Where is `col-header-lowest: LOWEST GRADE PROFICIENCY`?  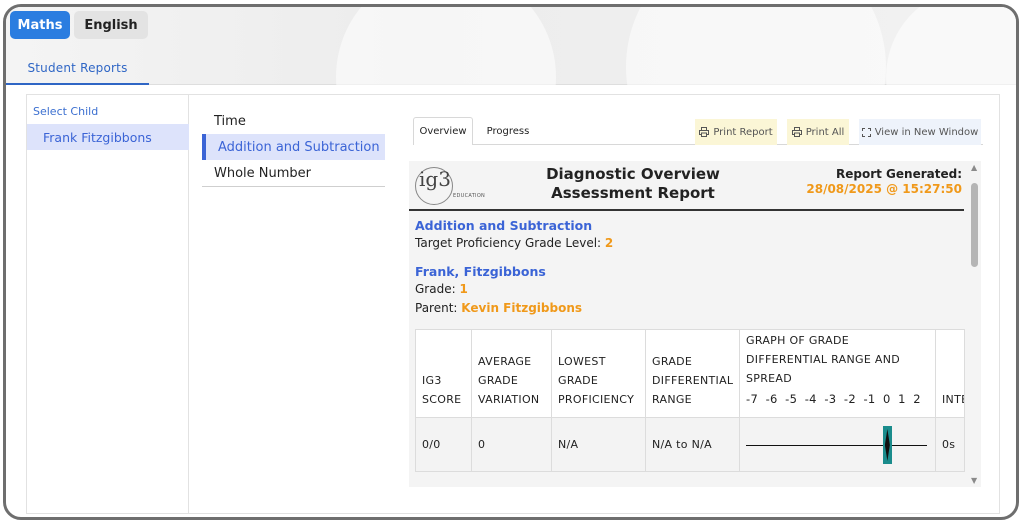
col-header-lowest: LOWEST GRADE PROFICIENCY is located at coordinates (598, 373).